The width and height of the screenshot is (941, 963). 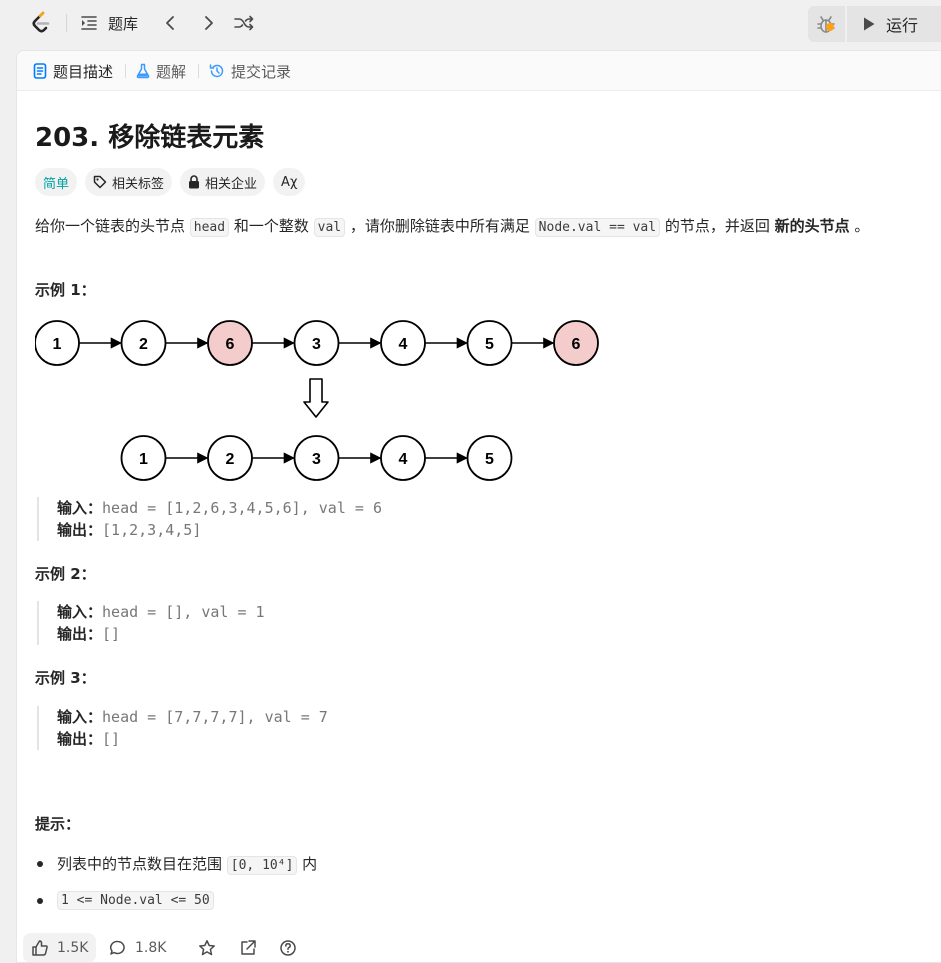 What do you see at coordinates (479, 71) in the screenshot?
I see `panel-tab-bar: 题目描述 题解 提交记录` at bounding box center [479, 71].